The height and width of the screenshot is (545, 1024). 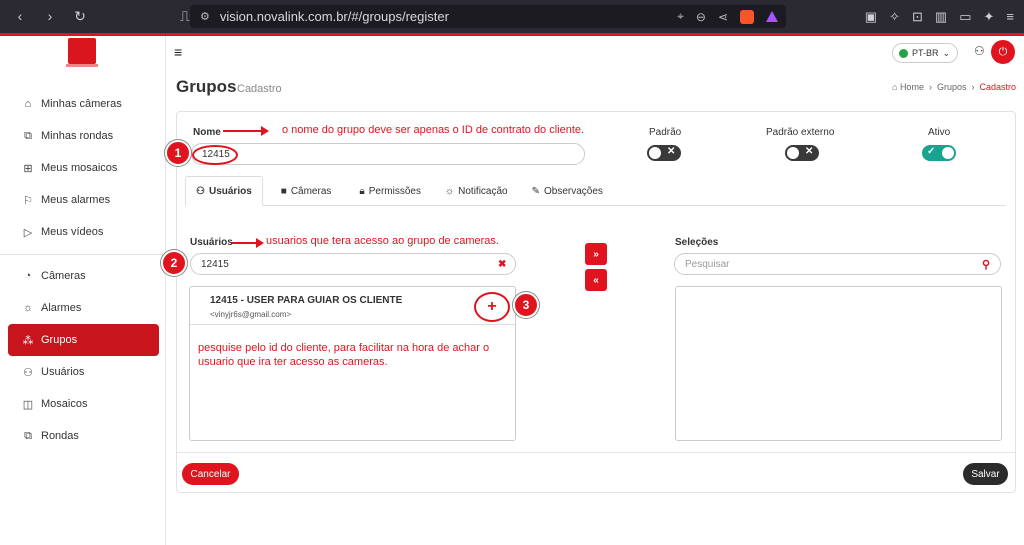 I want to click on grid-icon: ⊞, so click(x=28, y=168).